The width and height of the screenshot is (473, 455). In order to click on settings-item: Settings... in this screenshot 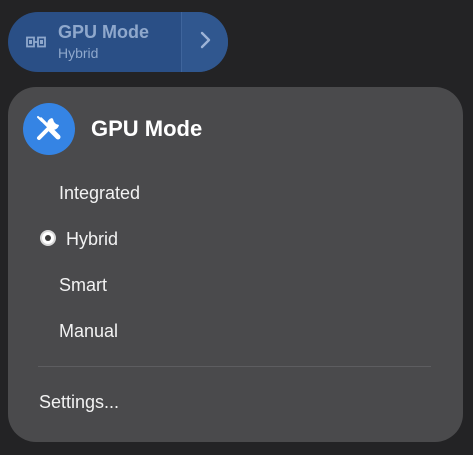, I will do `click(235, 402)`.